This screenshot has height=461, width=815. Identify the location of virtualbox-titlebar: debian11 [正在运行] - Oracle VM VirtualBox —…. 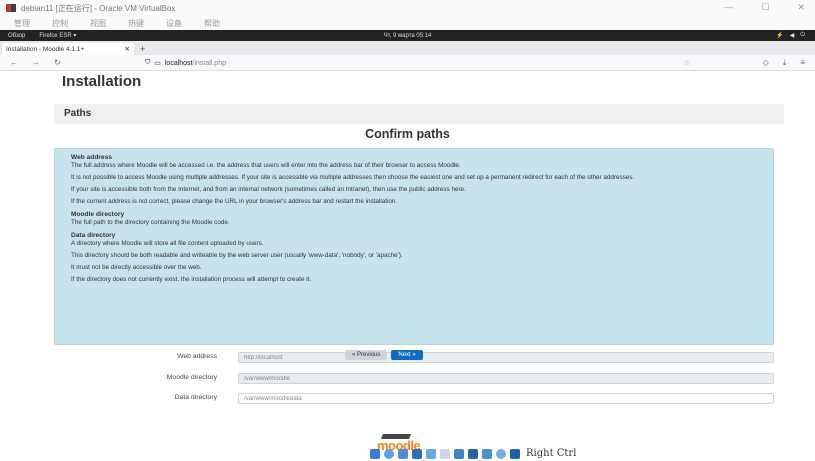
(407, 8).